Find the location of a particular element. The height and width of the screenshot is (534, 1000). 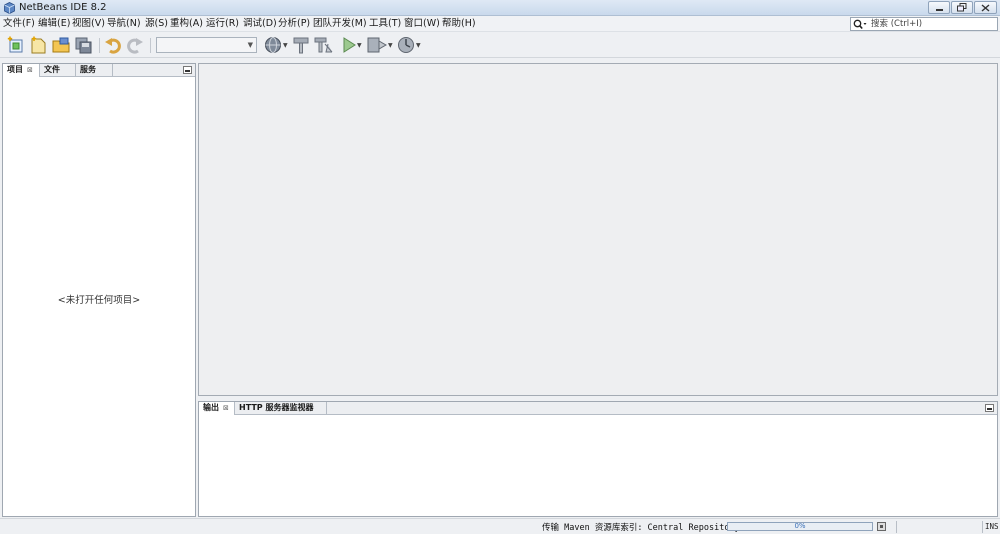

clean-build-button is located at coordinates (324, 45).